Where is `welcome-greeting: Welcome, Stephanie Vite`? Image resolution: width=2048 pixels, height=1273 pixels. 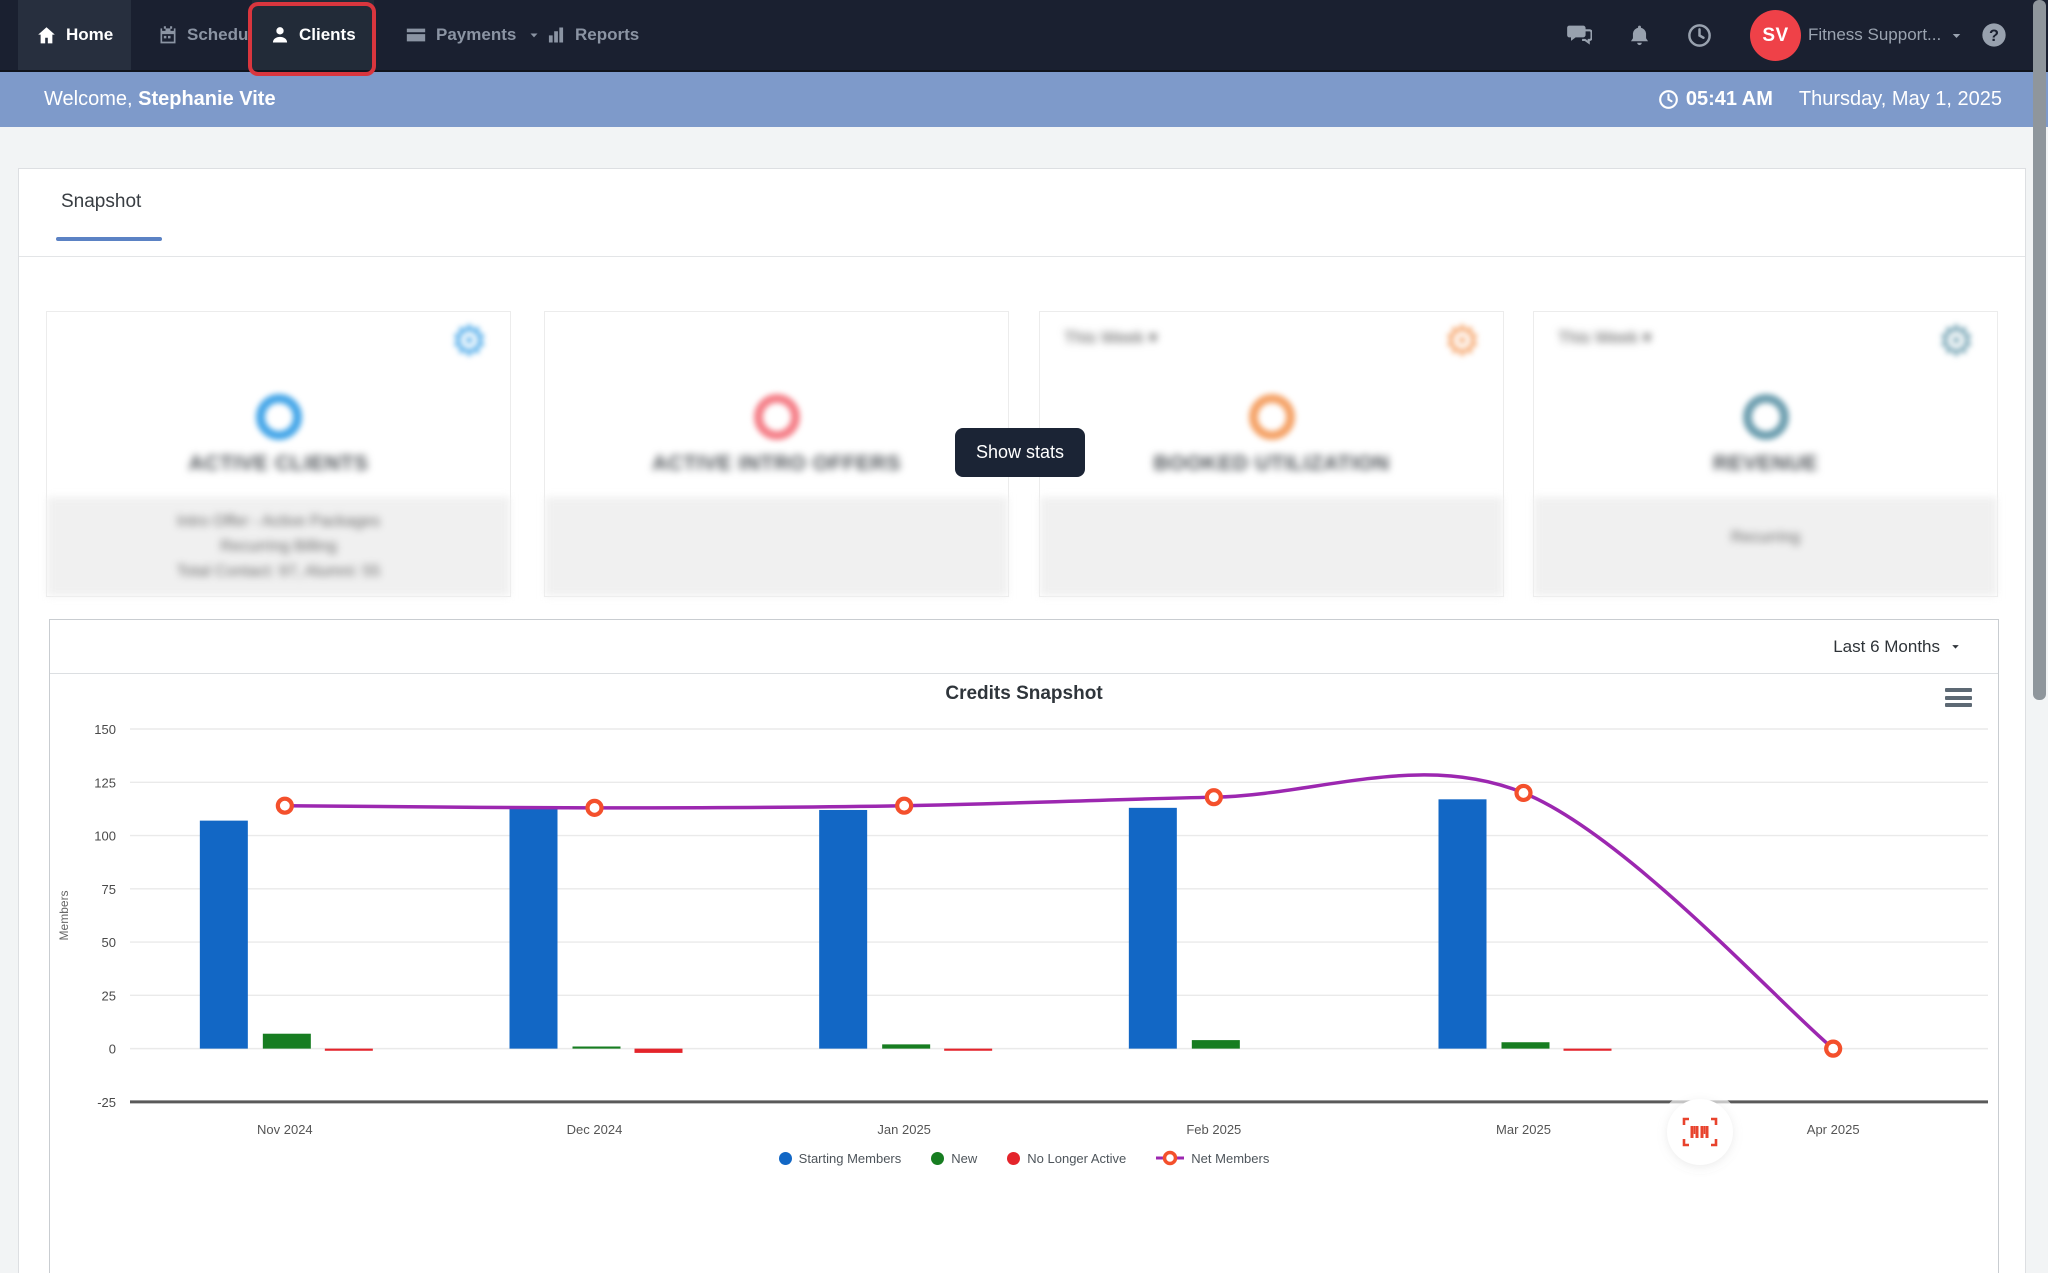
welcome-greeting: Welcome, Stephanie Vite is located at coordinates (160, 99).